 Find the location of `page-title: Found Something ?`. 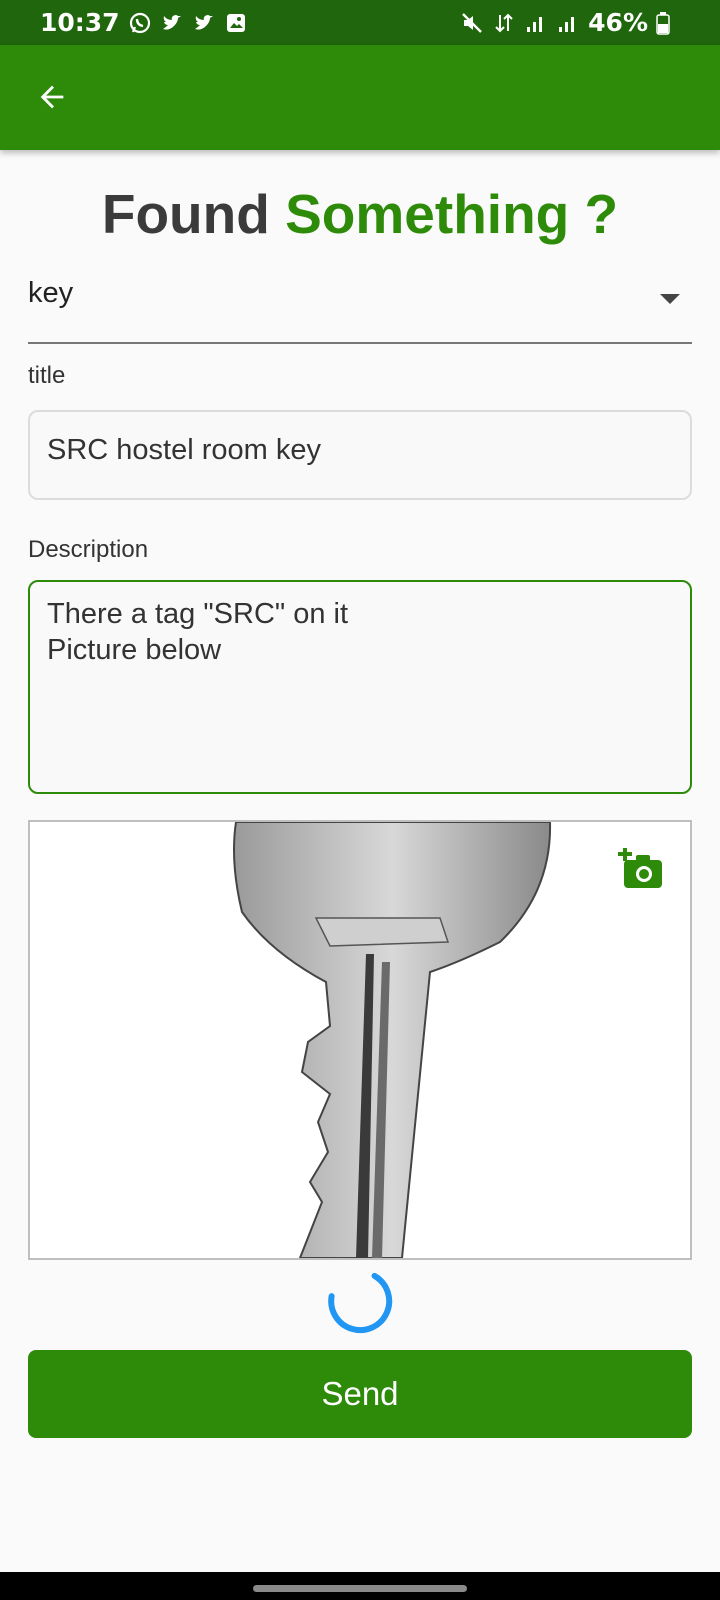

page-title: Found Something ? is located at coordinates (360, 214).